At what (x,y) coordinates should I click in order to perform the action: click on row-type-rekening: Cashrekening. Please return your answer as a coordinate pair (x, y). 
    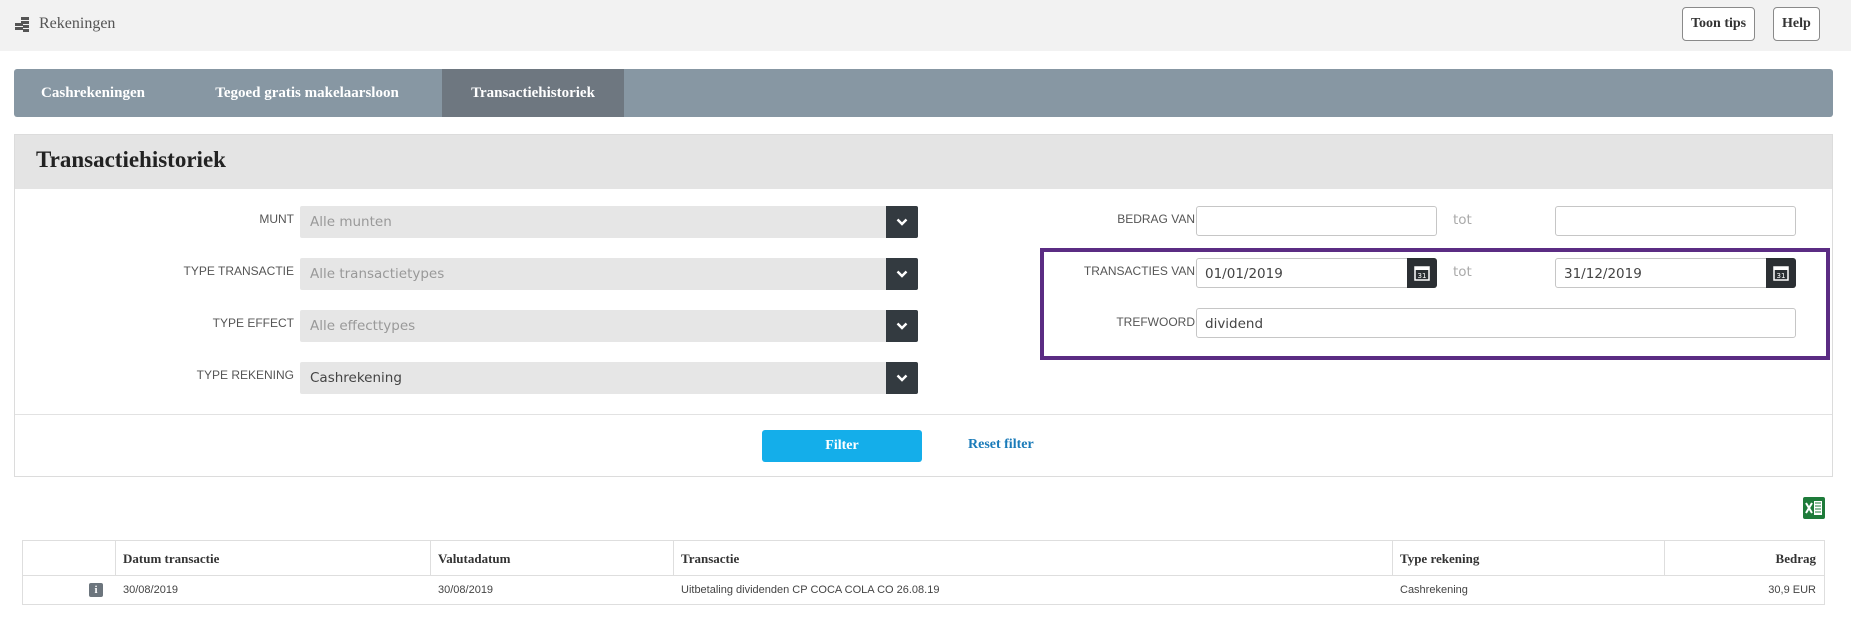
    Looking at the image, I should click on (1434, 590).